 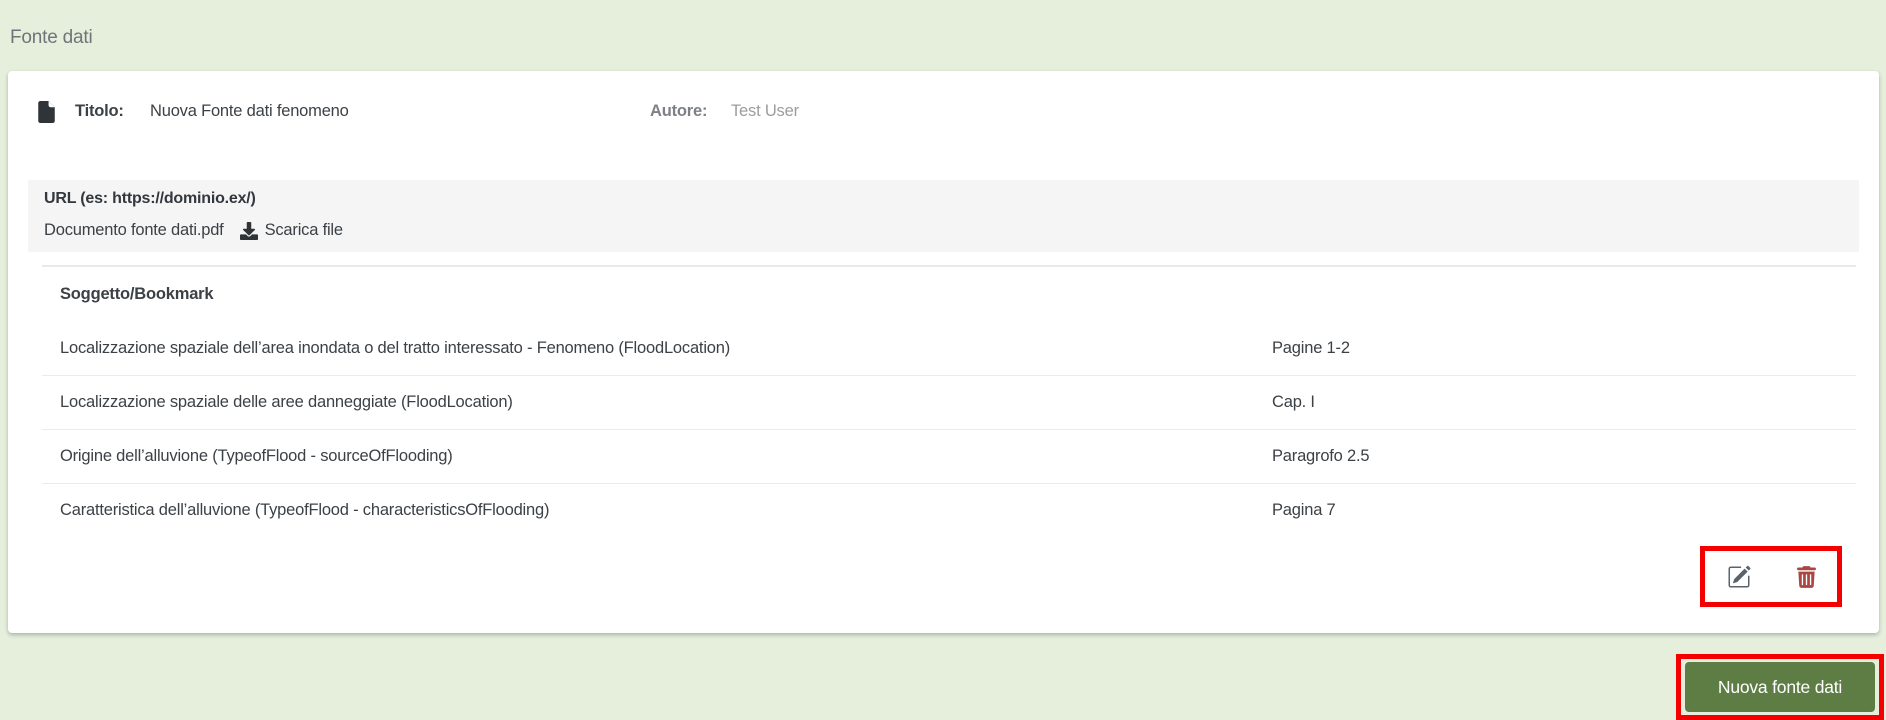 What do you see at coordinates (99, 111) in the screenshot?
I see `titolo-label: Titolo:` at bounding box center [99, 111].